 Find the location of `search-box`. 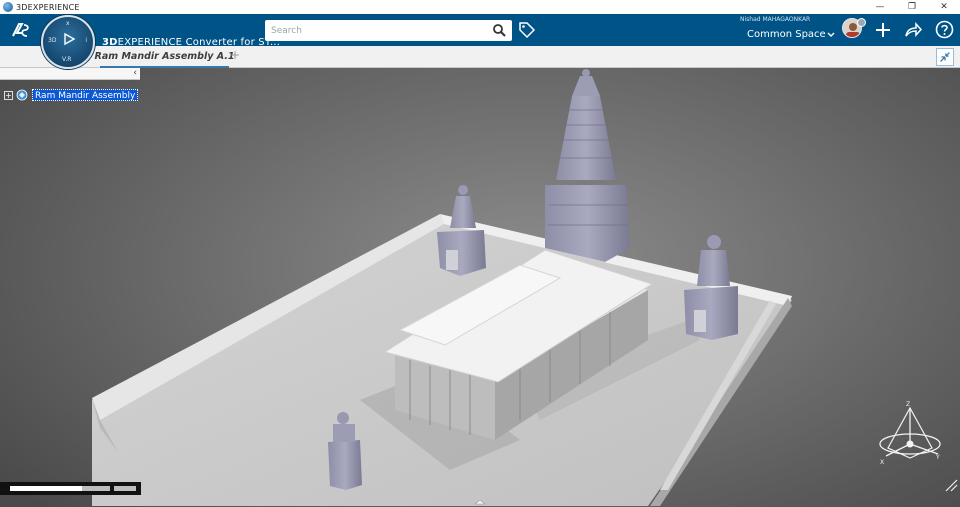

search-box is located at coordinates (388, 30).